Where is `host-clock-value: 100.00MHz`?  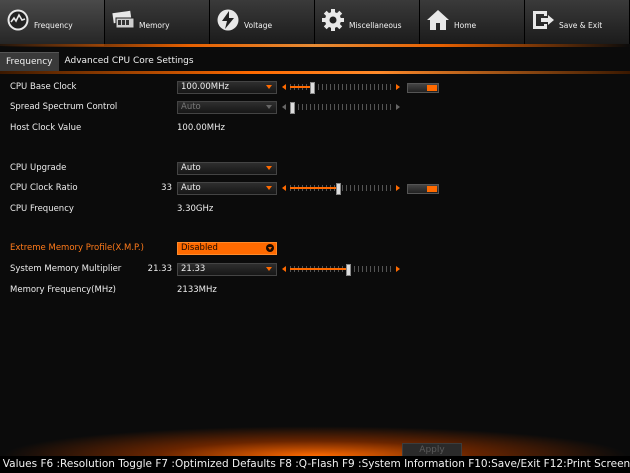 host-clock-value: 100.00MHz is located at coordinates (201, 128).